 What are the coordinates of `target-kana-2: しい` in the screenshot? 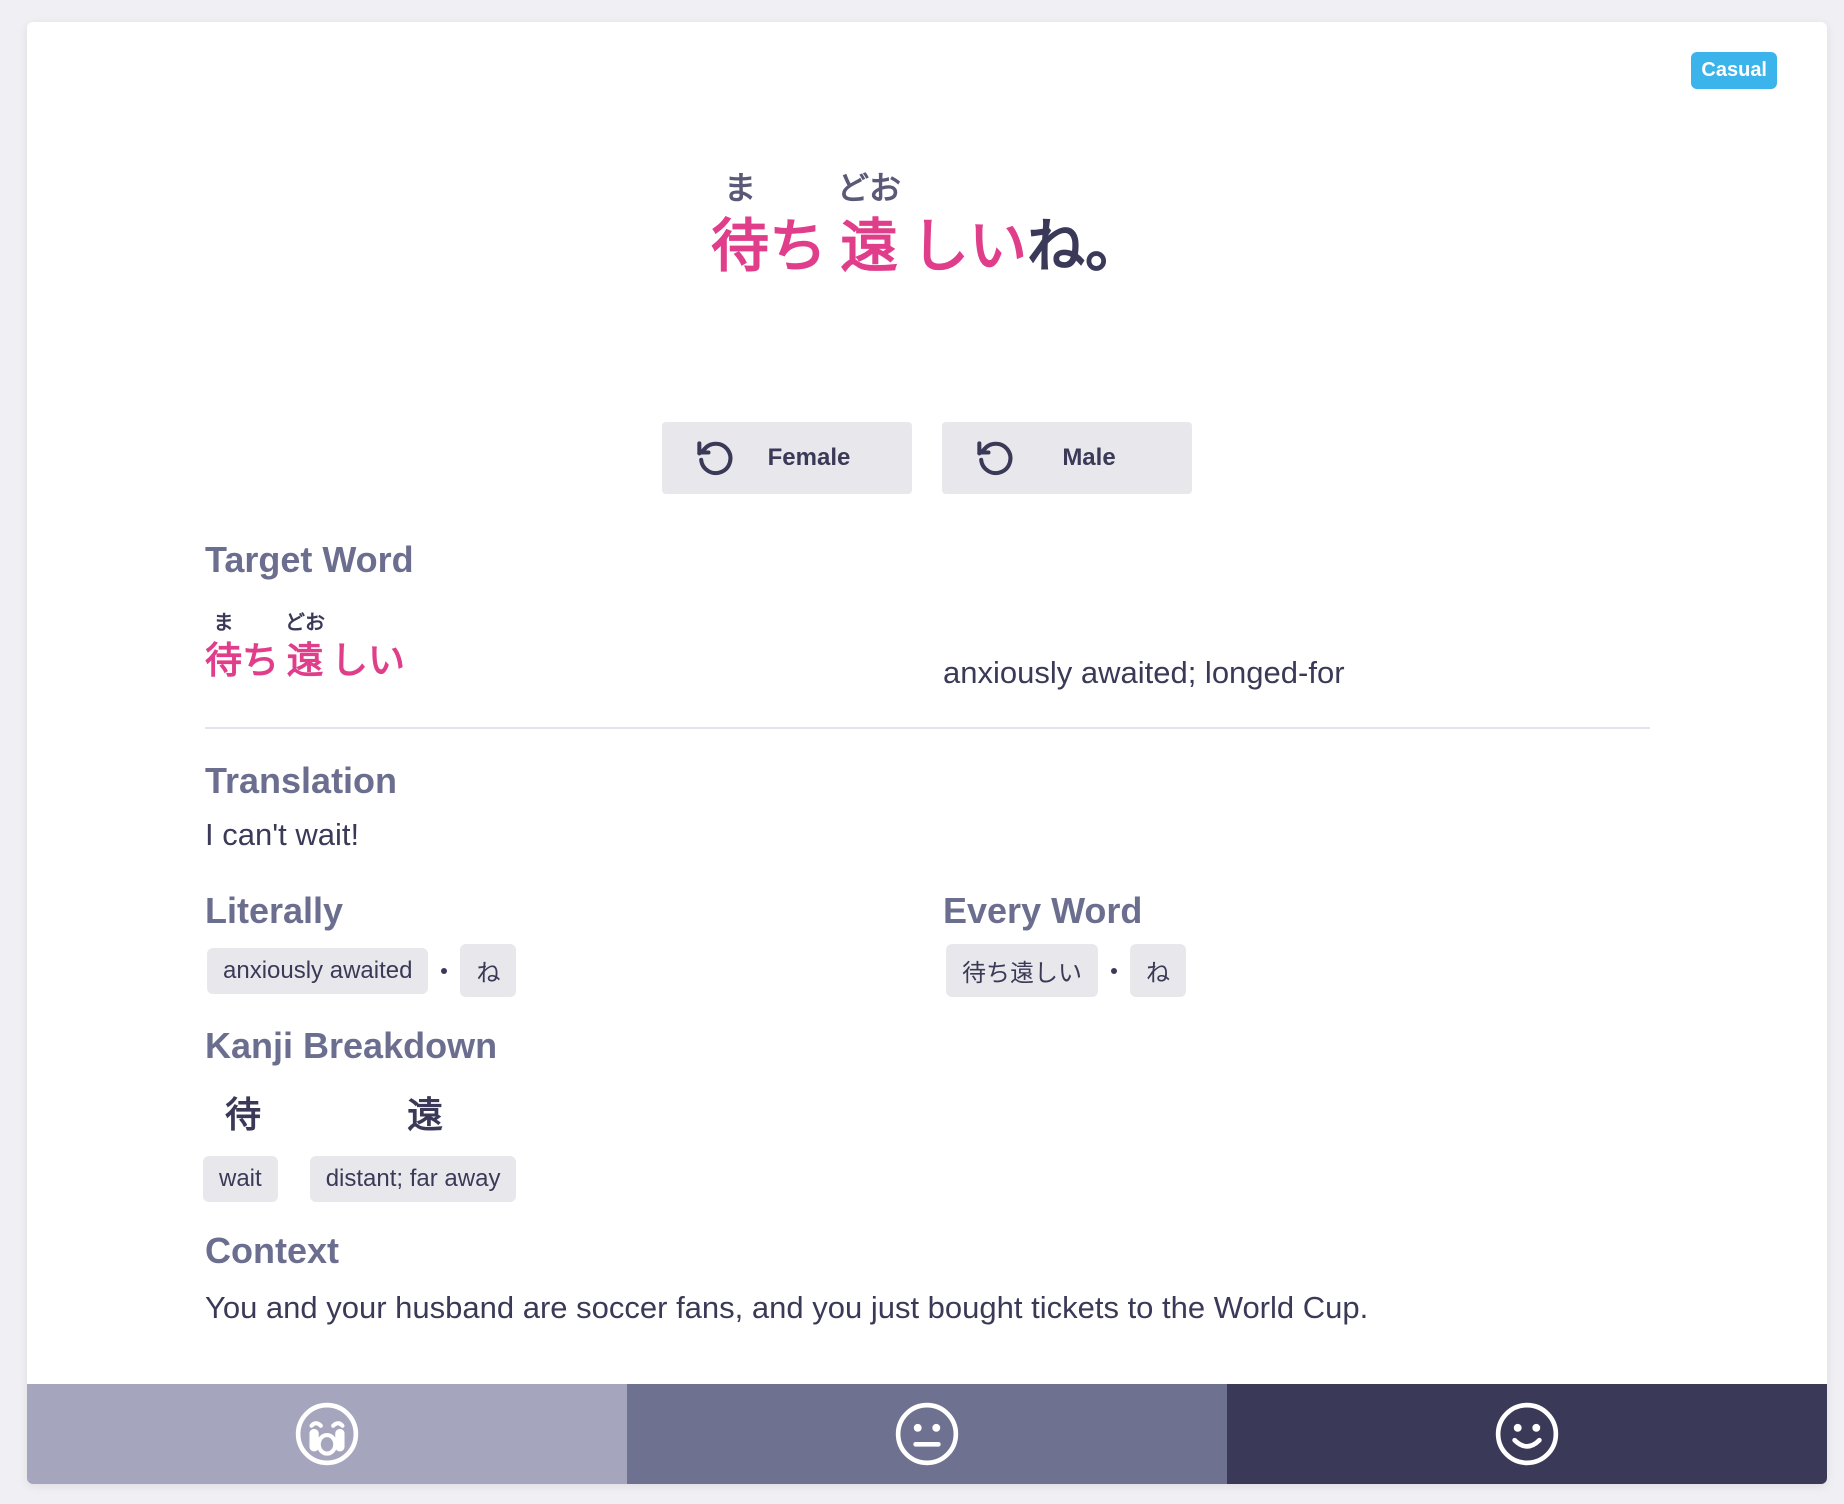 It's located at (368, 660).